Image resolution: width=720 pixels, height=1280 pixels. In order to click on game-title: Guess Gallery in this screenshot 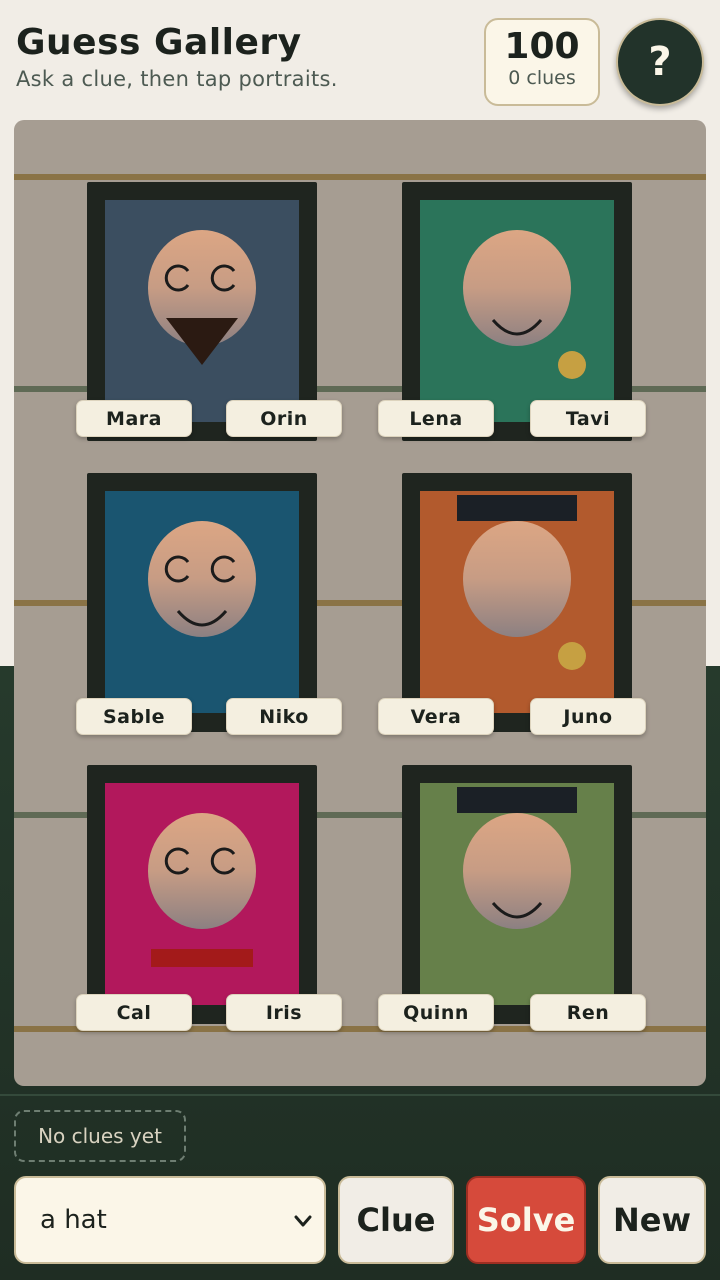, I will do `click(159, 42)`.